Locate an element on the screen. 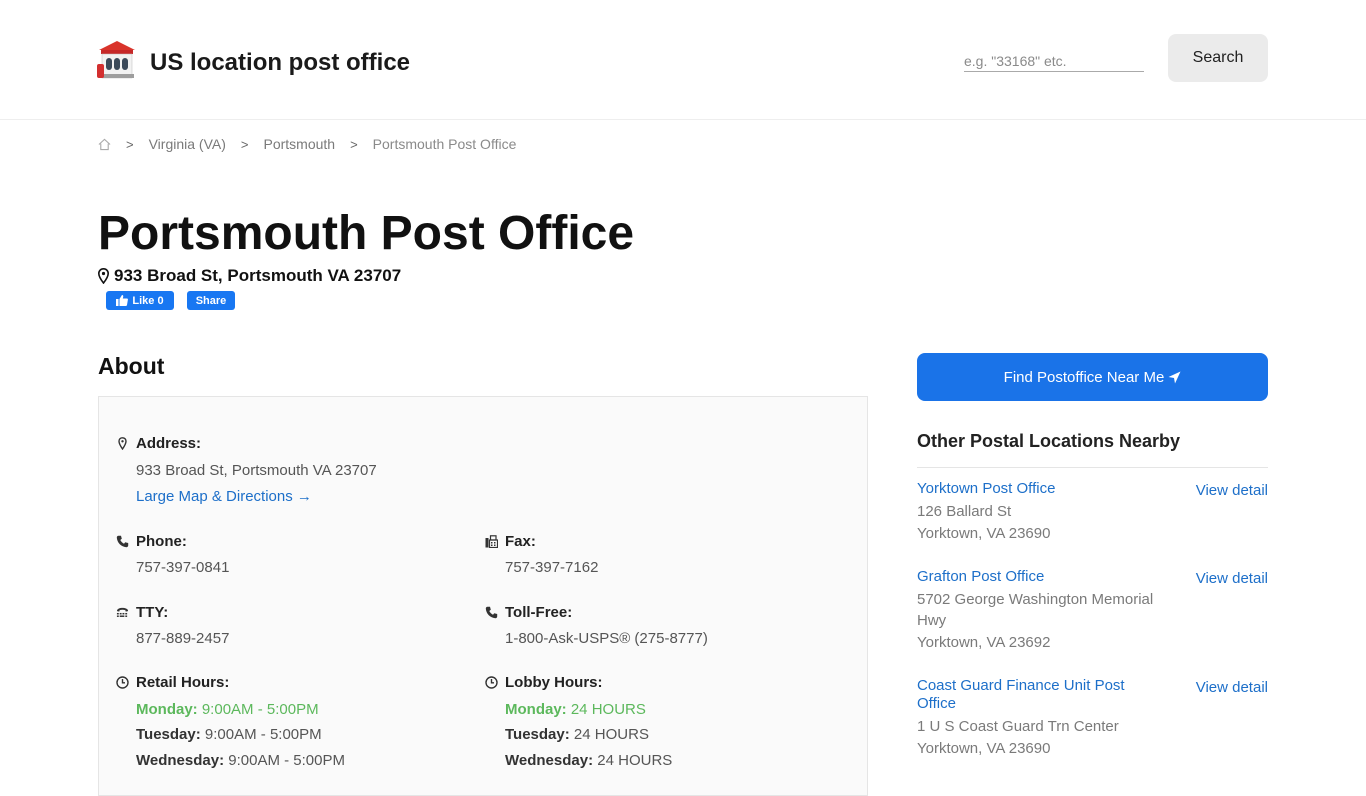 The image size is (1366, 796). fax-label: Fax: is located at coordinates (520, 541).